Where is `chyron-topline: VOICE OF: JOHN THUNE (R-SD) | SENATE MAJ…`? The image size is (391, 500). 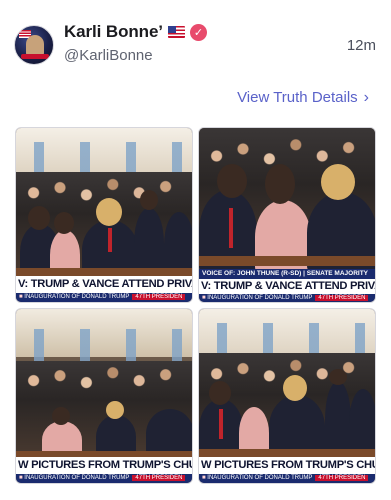 chyron-topline: VOICE OF: JOHN THUNE (R-SD) | SENATE MAJ… is located at coordinates (287, 274).